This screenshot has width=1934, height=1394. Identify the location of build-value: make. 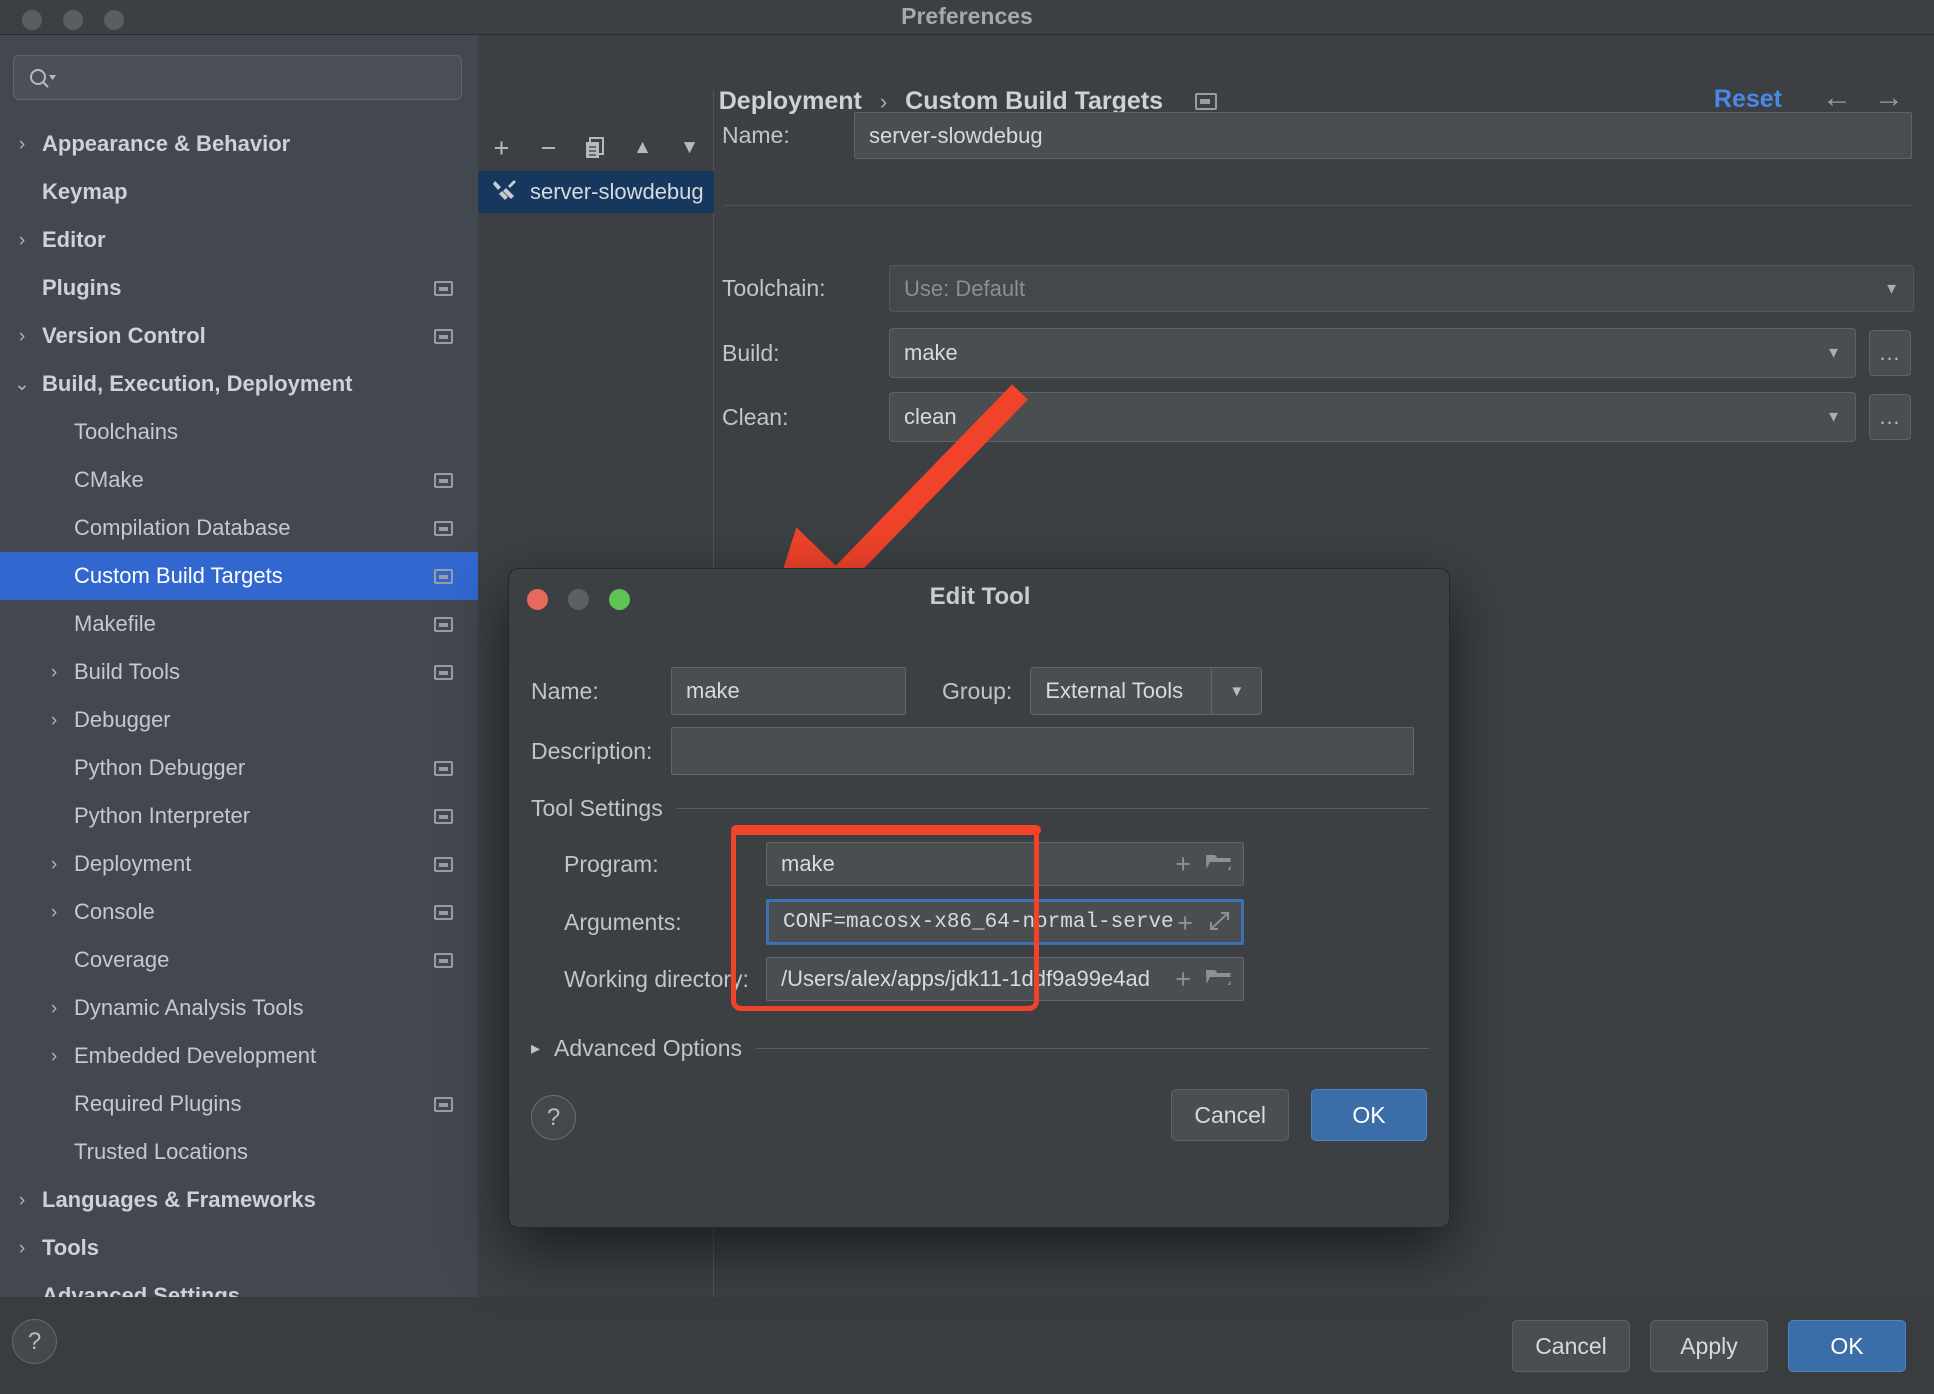
(931, 352).